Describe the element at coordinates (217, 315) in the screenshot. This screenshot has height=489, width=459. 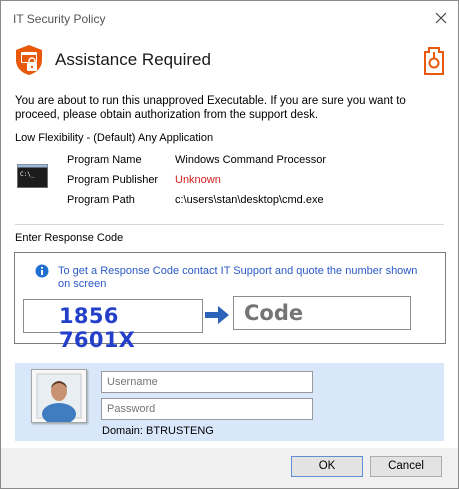
I see `arrow-right-icon` at that location.